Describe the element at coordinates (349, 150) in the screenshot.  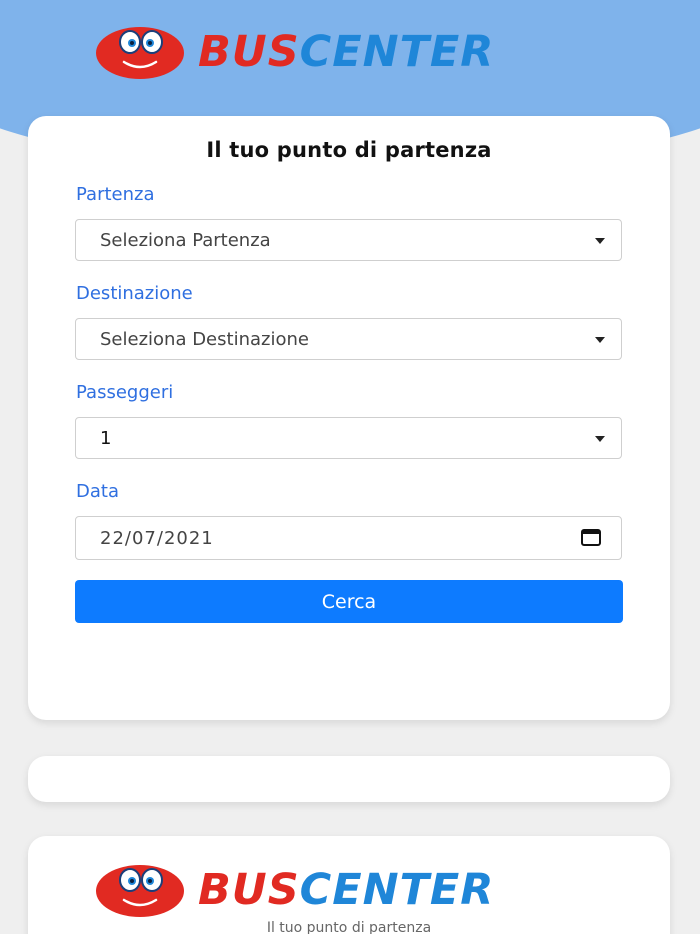
I see `search-card-title: Il tuo punto di partenza` at that location.